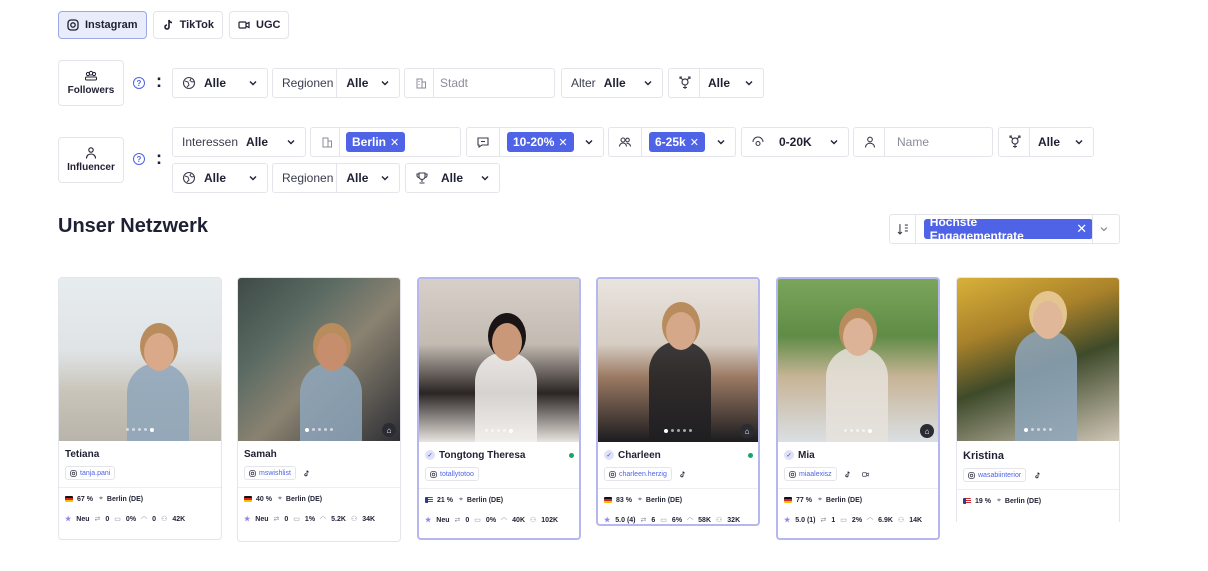 The height and width of the screenshot is (571, 1208). What do you see at coordinates (663, 520) in the screenshot?
I see `comment-icon: ▭` at bounding box center [663, 520].